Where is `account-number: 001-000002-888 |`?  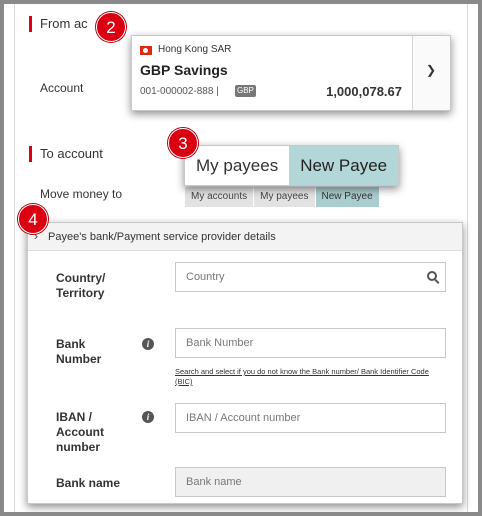 account-number: 001-000002-888 | is located at coordinates (179, 91).